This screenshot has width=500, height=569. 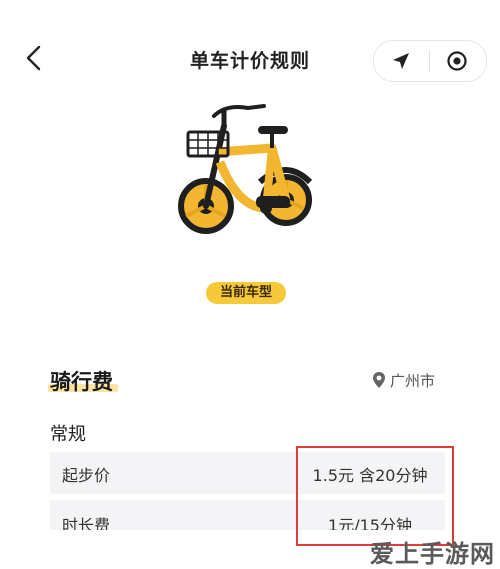 I want to click on location-arrow-icon, so click(x=401, y=61).